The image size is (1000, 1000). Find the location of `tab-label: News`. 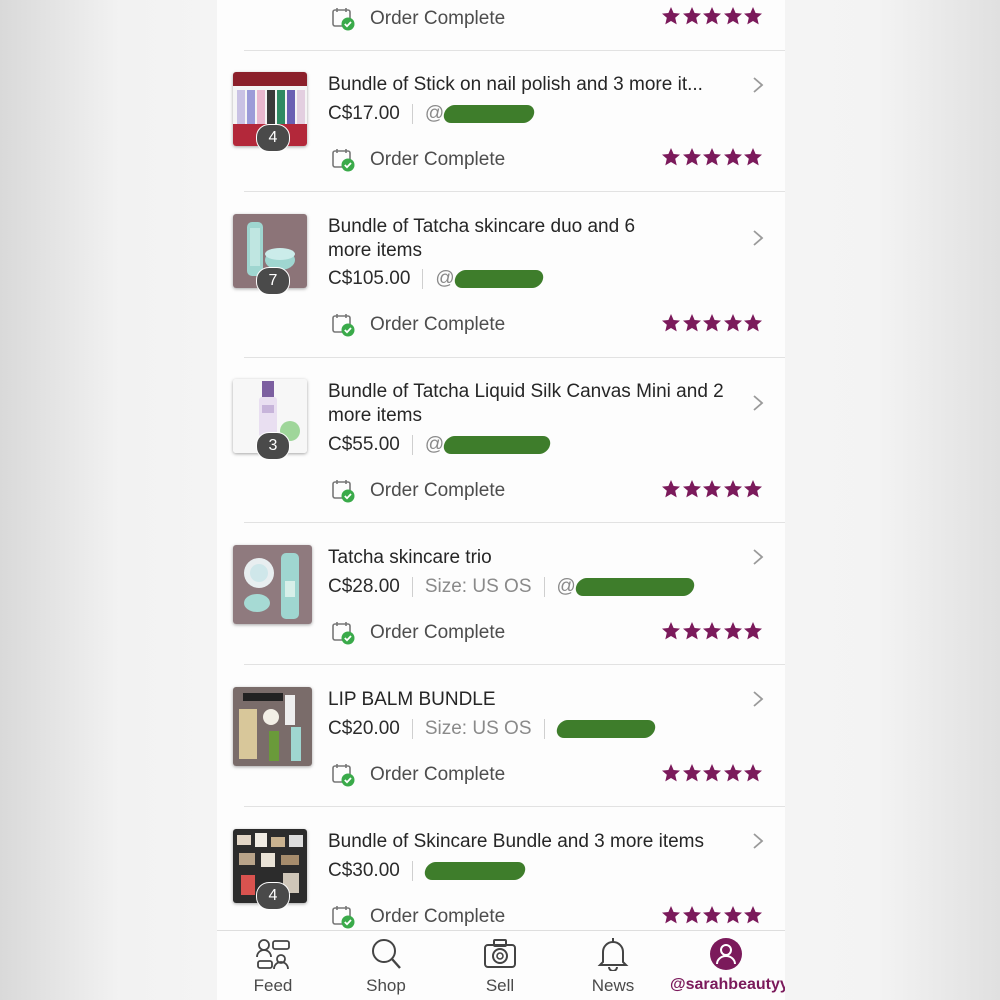

tab-label: News is located at coordinates (613, 985).